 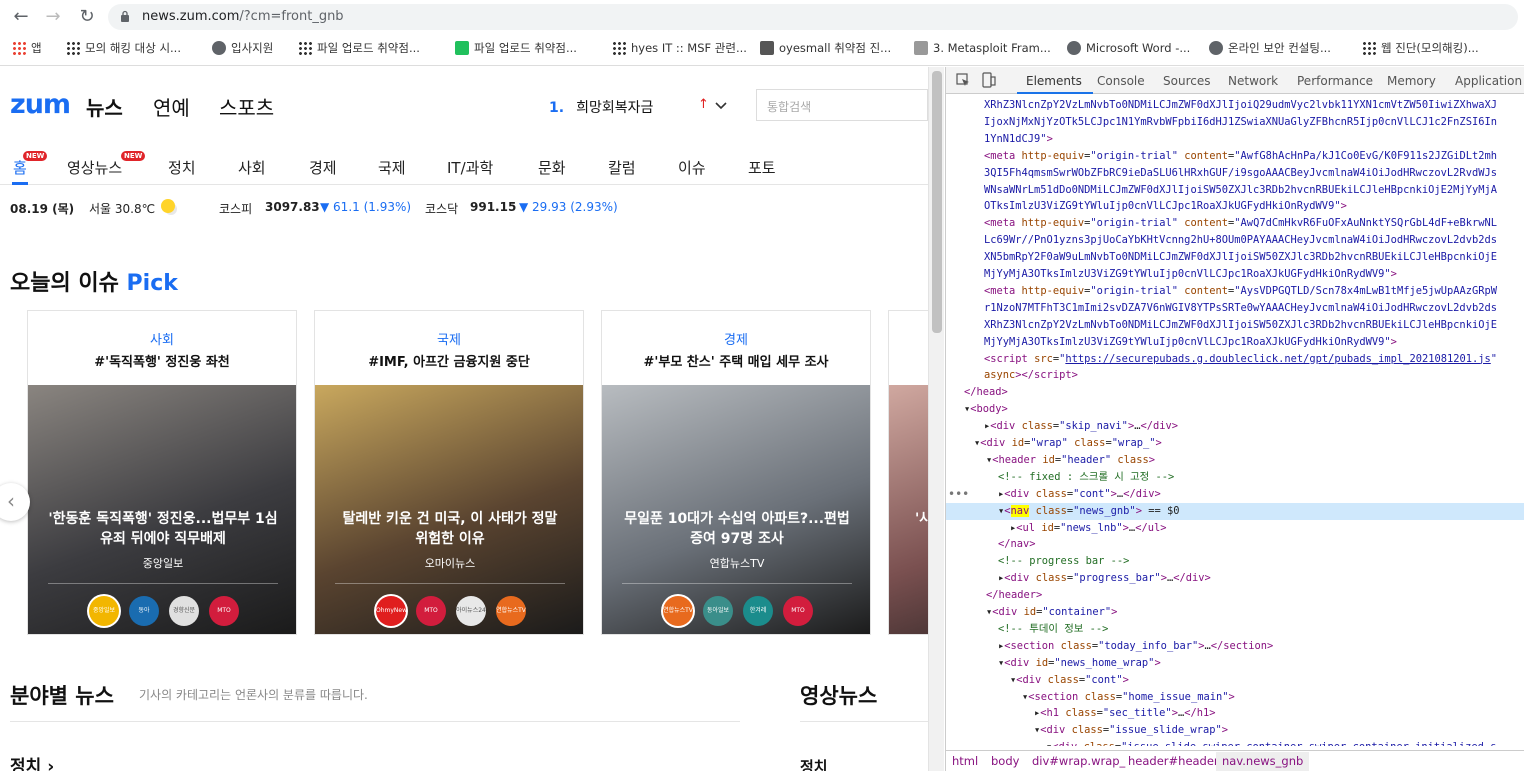 I want to click on devtools-tab: Performance, so click(x=1335, y=81).